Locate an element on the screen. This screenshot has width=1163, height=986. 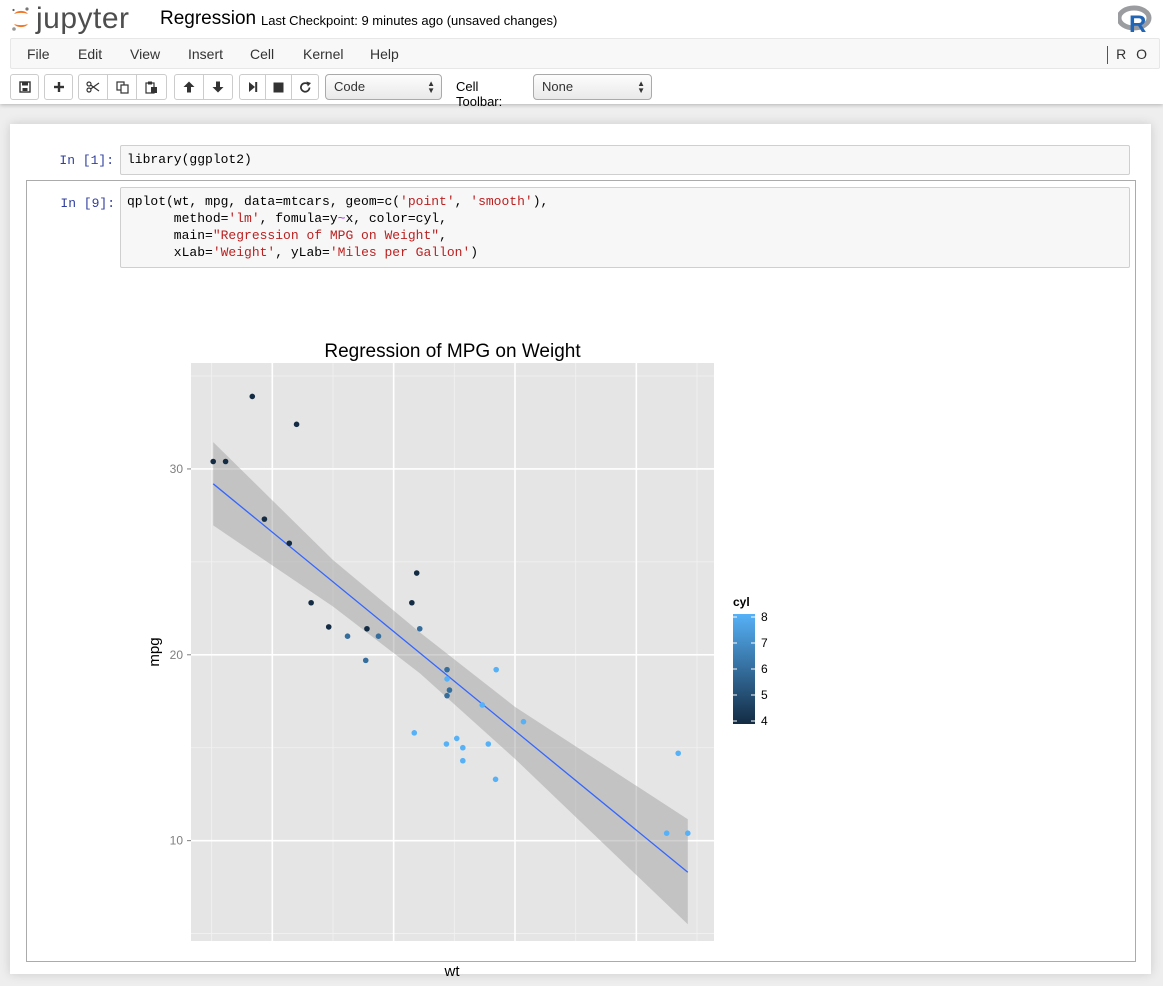
cell-toolbar-value: None is located at coordinates (558, 86).